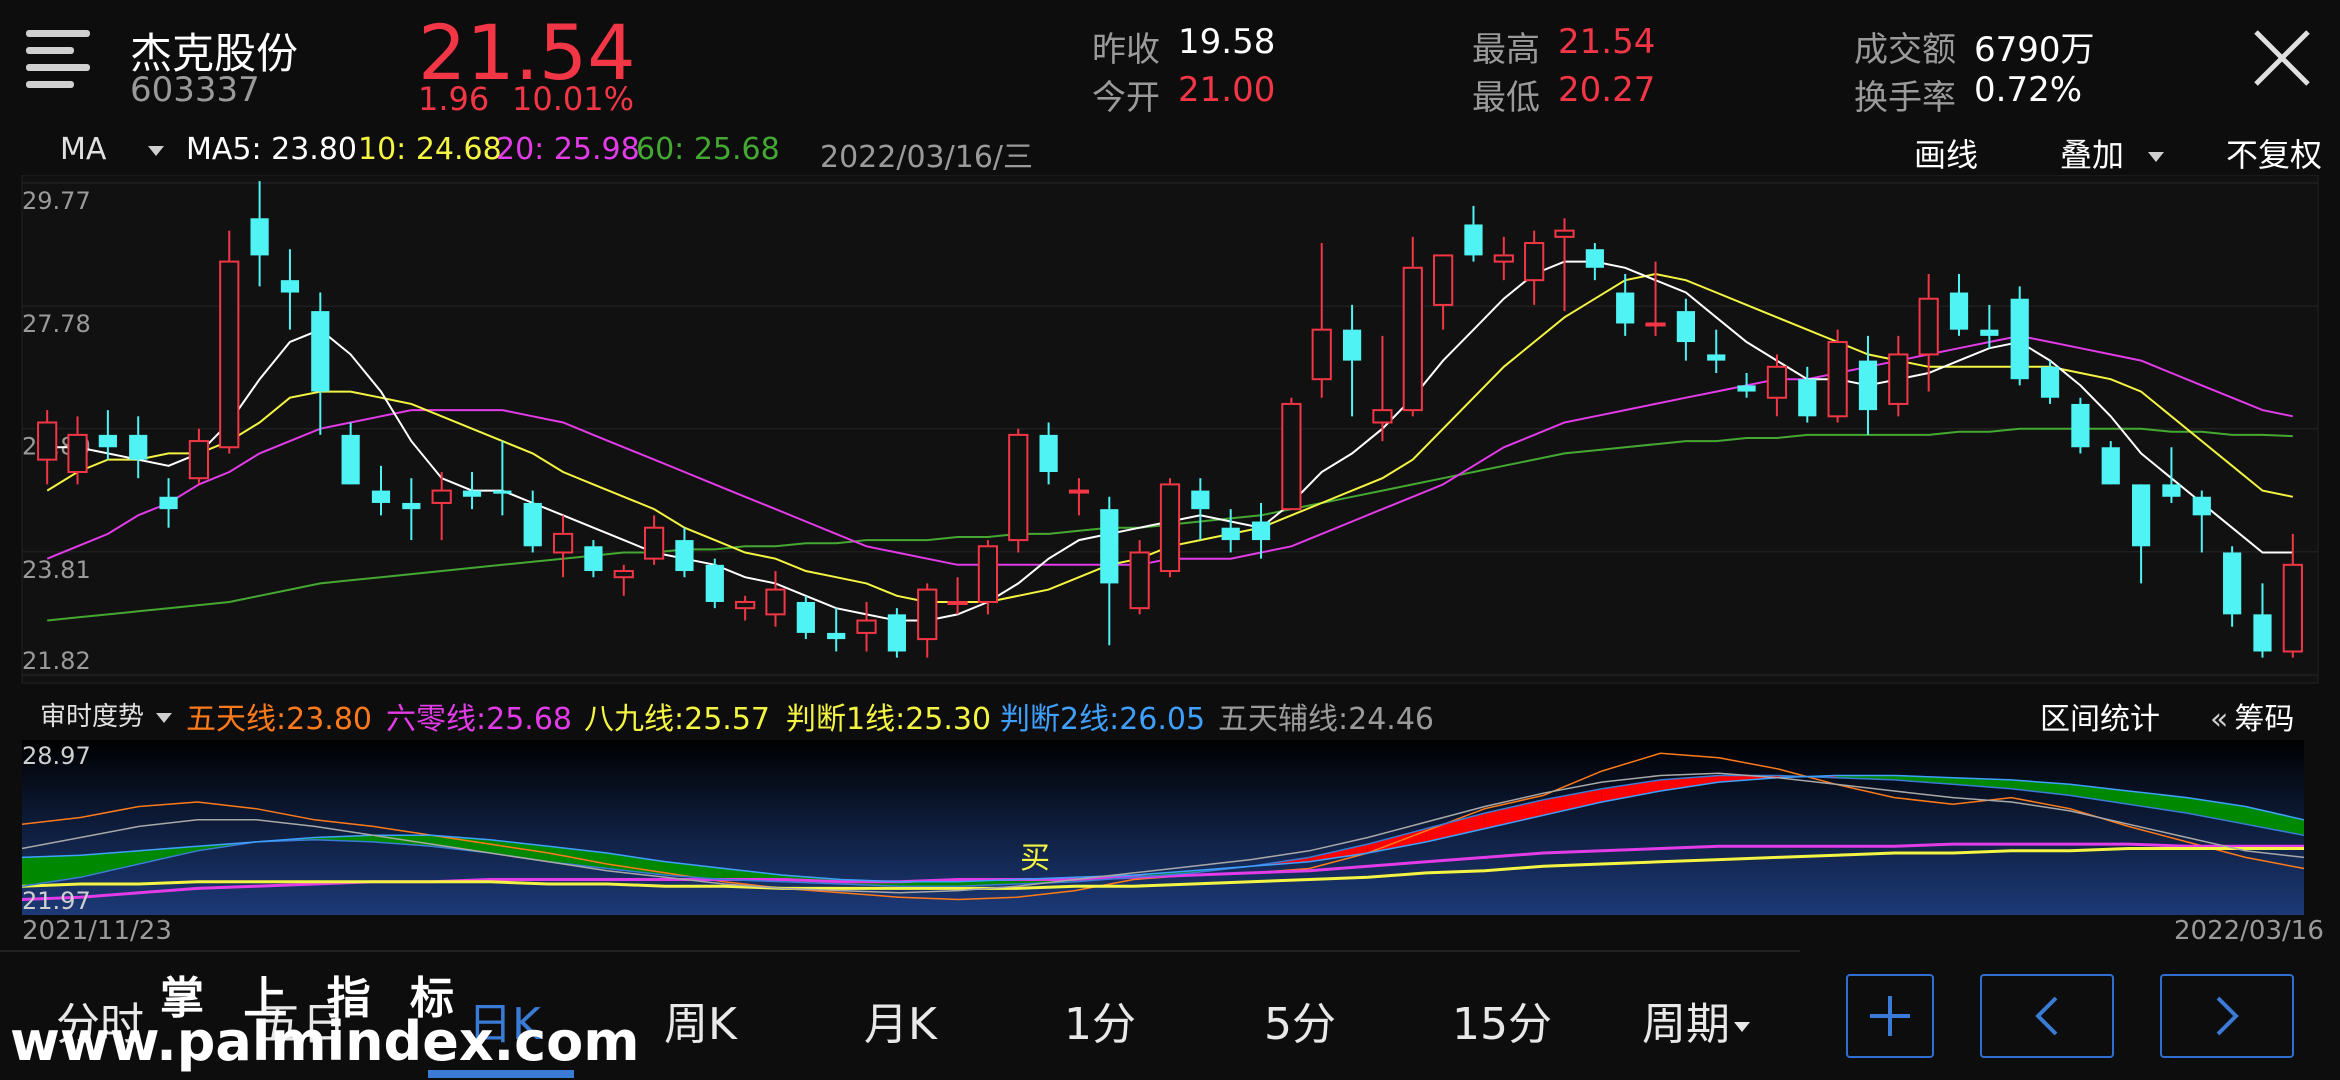 The height and width of the screenshot is (1080, 2340). What do you see at coordinates (2156, 157) in the screenshot?
I see `chevron-down-icon` at bounding box center [2156, 157].